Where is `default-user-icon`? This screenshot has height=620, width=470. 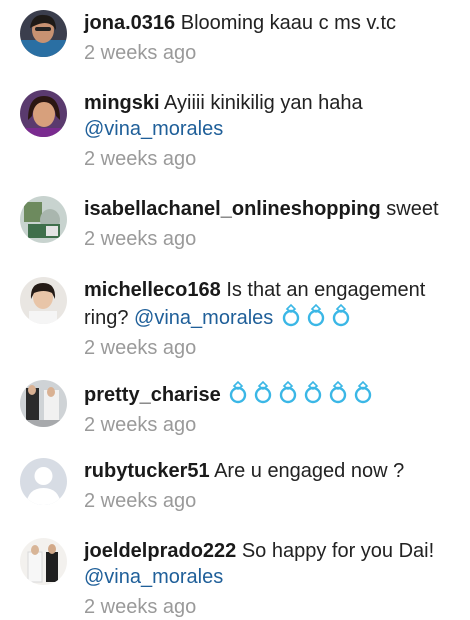 default-user-icon is located at coordinates (43, 481).